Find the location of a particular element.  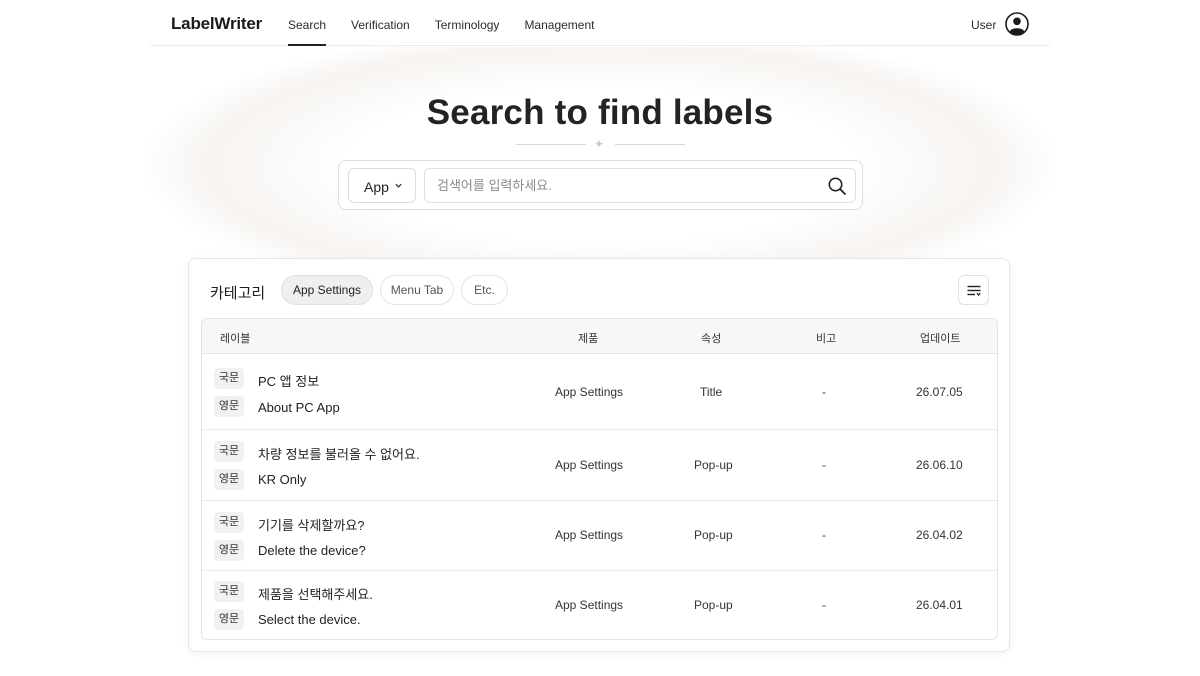

nav-item-verification: Verification is located at coordinates (380, 23).